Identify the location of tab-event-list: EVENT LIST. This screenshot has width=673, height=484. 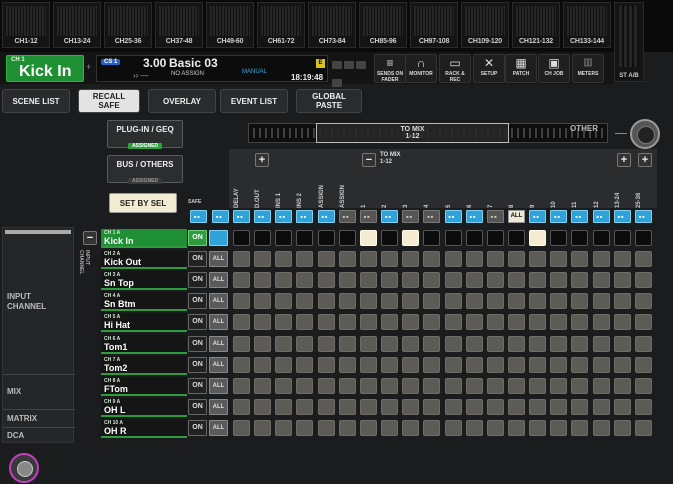
(254, 101).